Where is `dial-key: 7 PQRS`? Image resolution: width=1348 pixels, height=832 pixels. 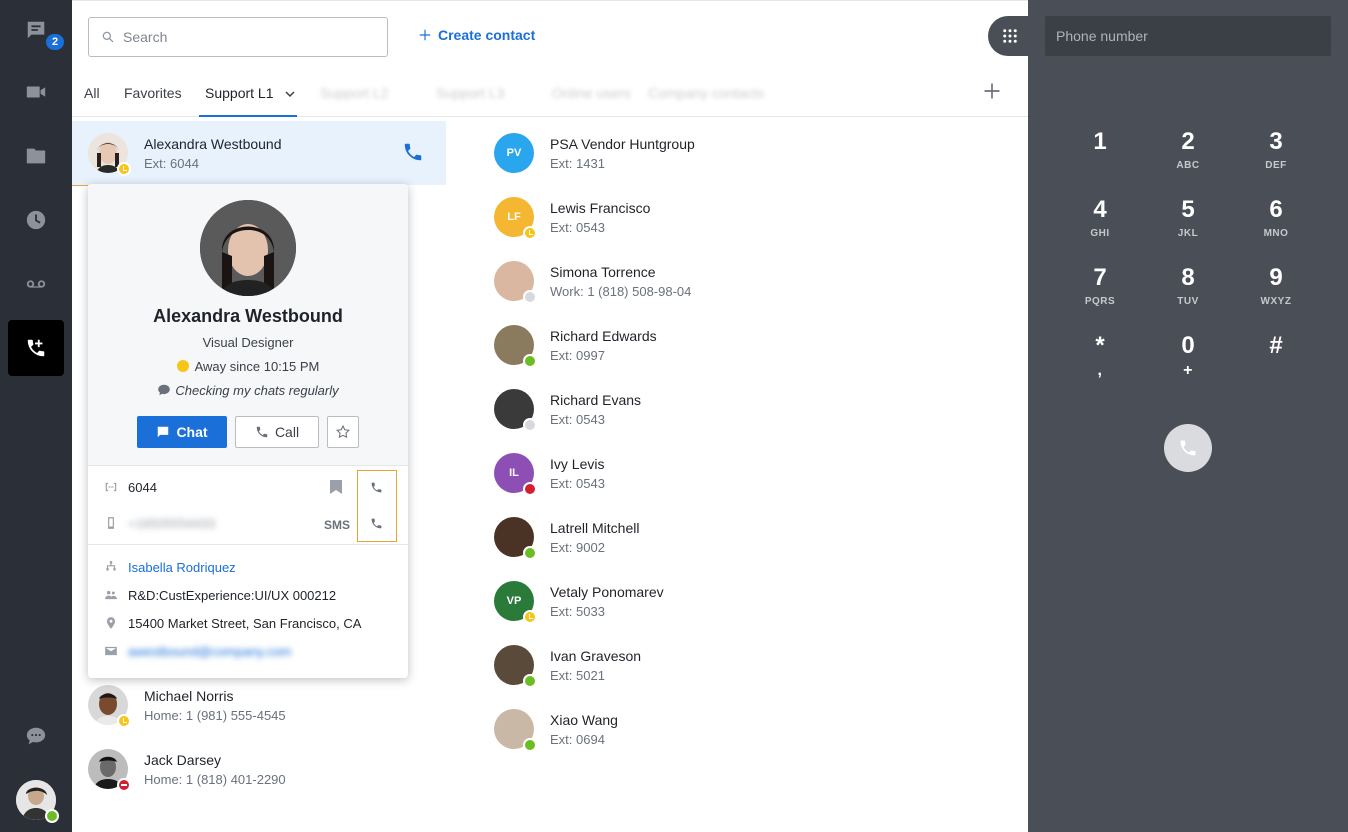
dial-key: 7 PQRS is located at coordinates (1100, 294).